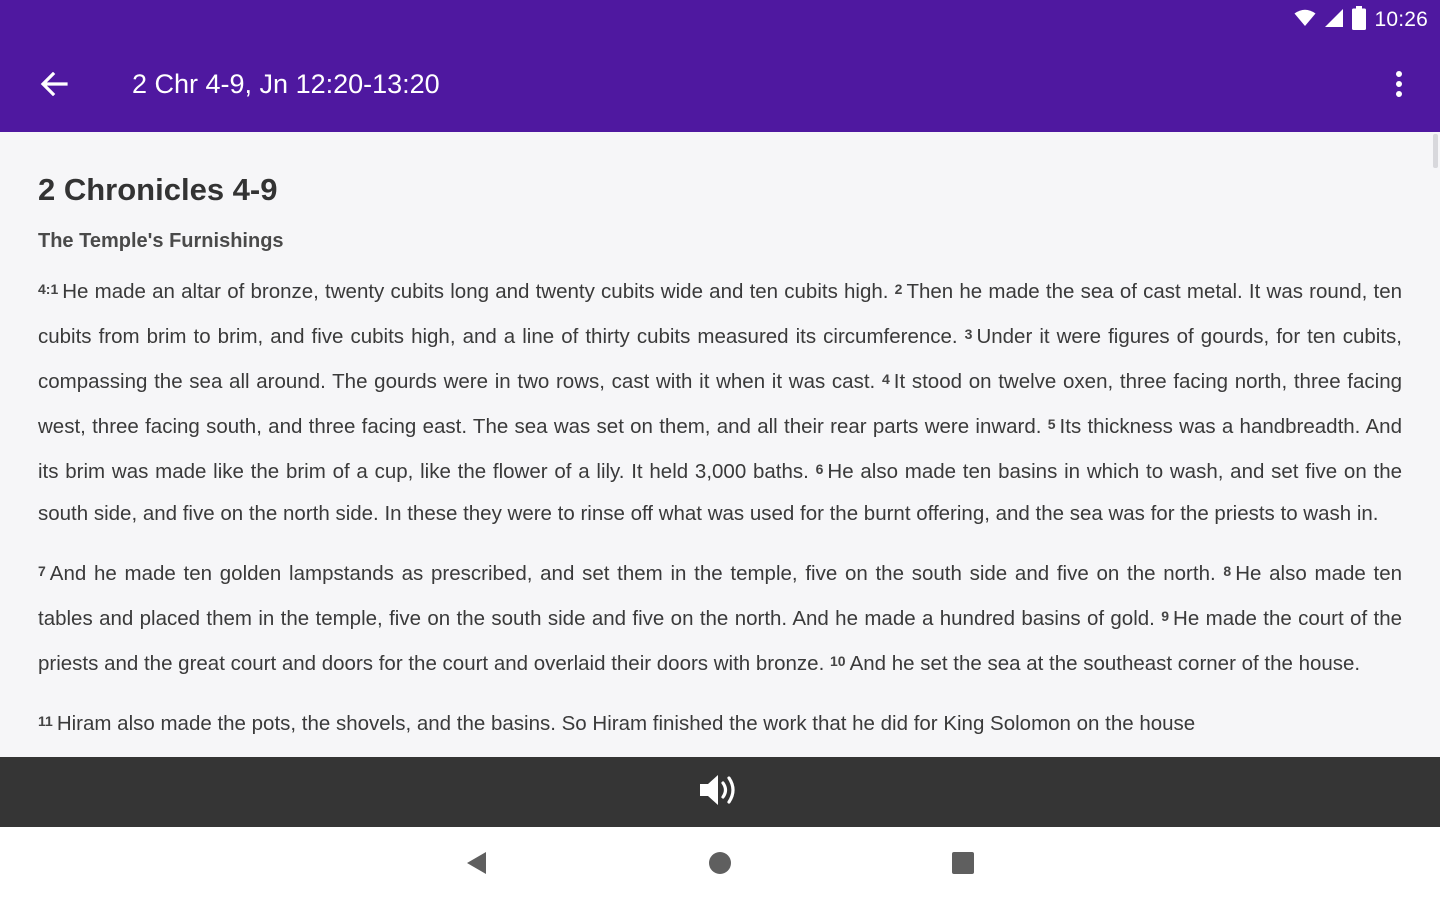  Describe the element at coordinates (1334, 20) in the screenshot. I see `cellular-signal-icon` at that location.